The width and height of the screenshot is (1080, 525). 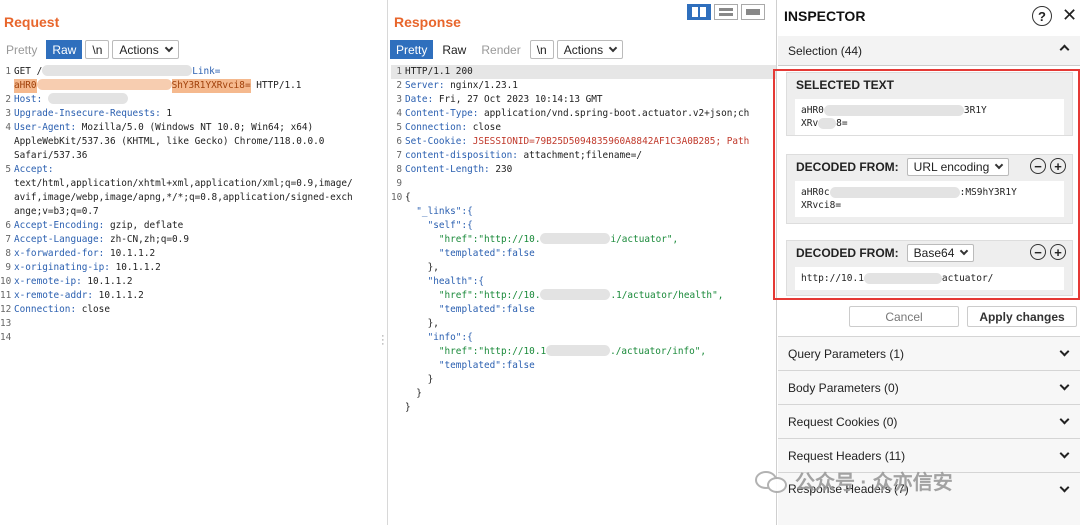 I want to click on body-parameters-section: Body Parameters (0), so click(x=929, y=387).